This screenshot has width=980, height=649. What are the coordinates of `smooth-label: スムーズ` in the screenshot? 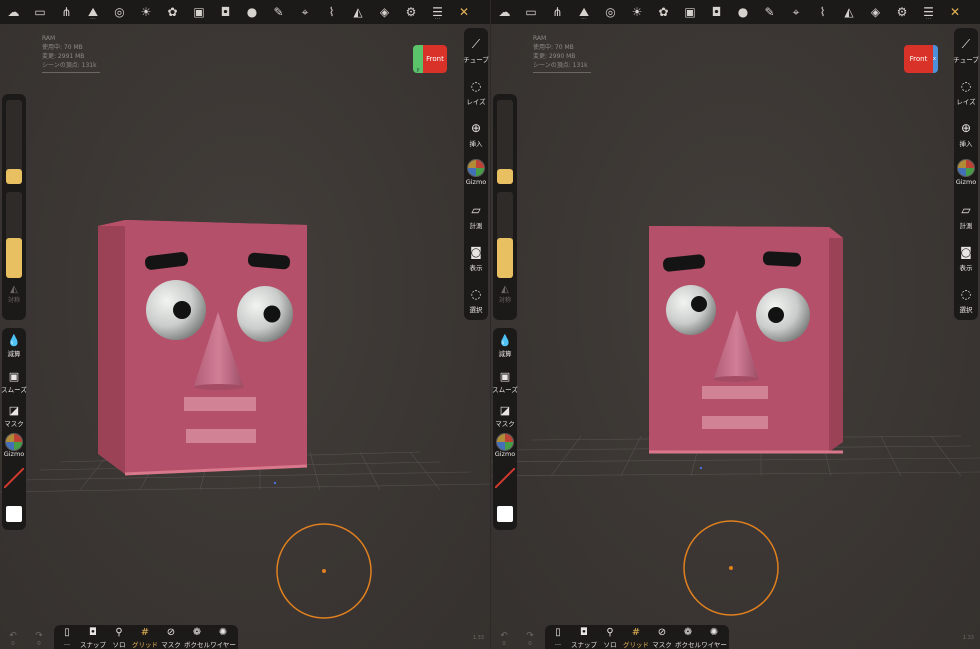 It's located at (505, 390).